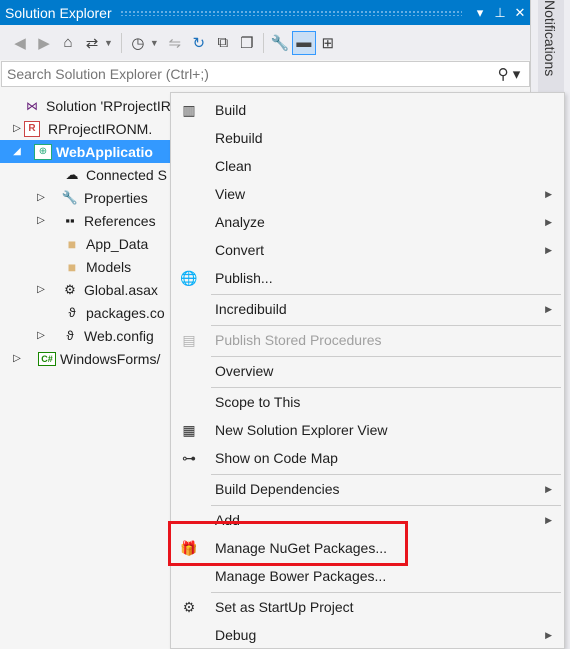 The width and height of the screenshot is (570, 649). What do you see at coordinates (70, 289) in the screenshot?
I see `settings-file-icon: ⚙` at bounding box center [70, 289].